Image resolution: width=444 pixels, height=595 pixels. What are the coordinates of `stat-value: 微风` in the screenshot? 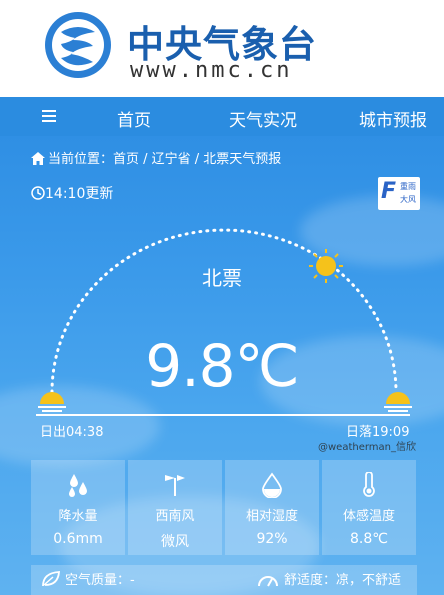 It's located at (175, 542).